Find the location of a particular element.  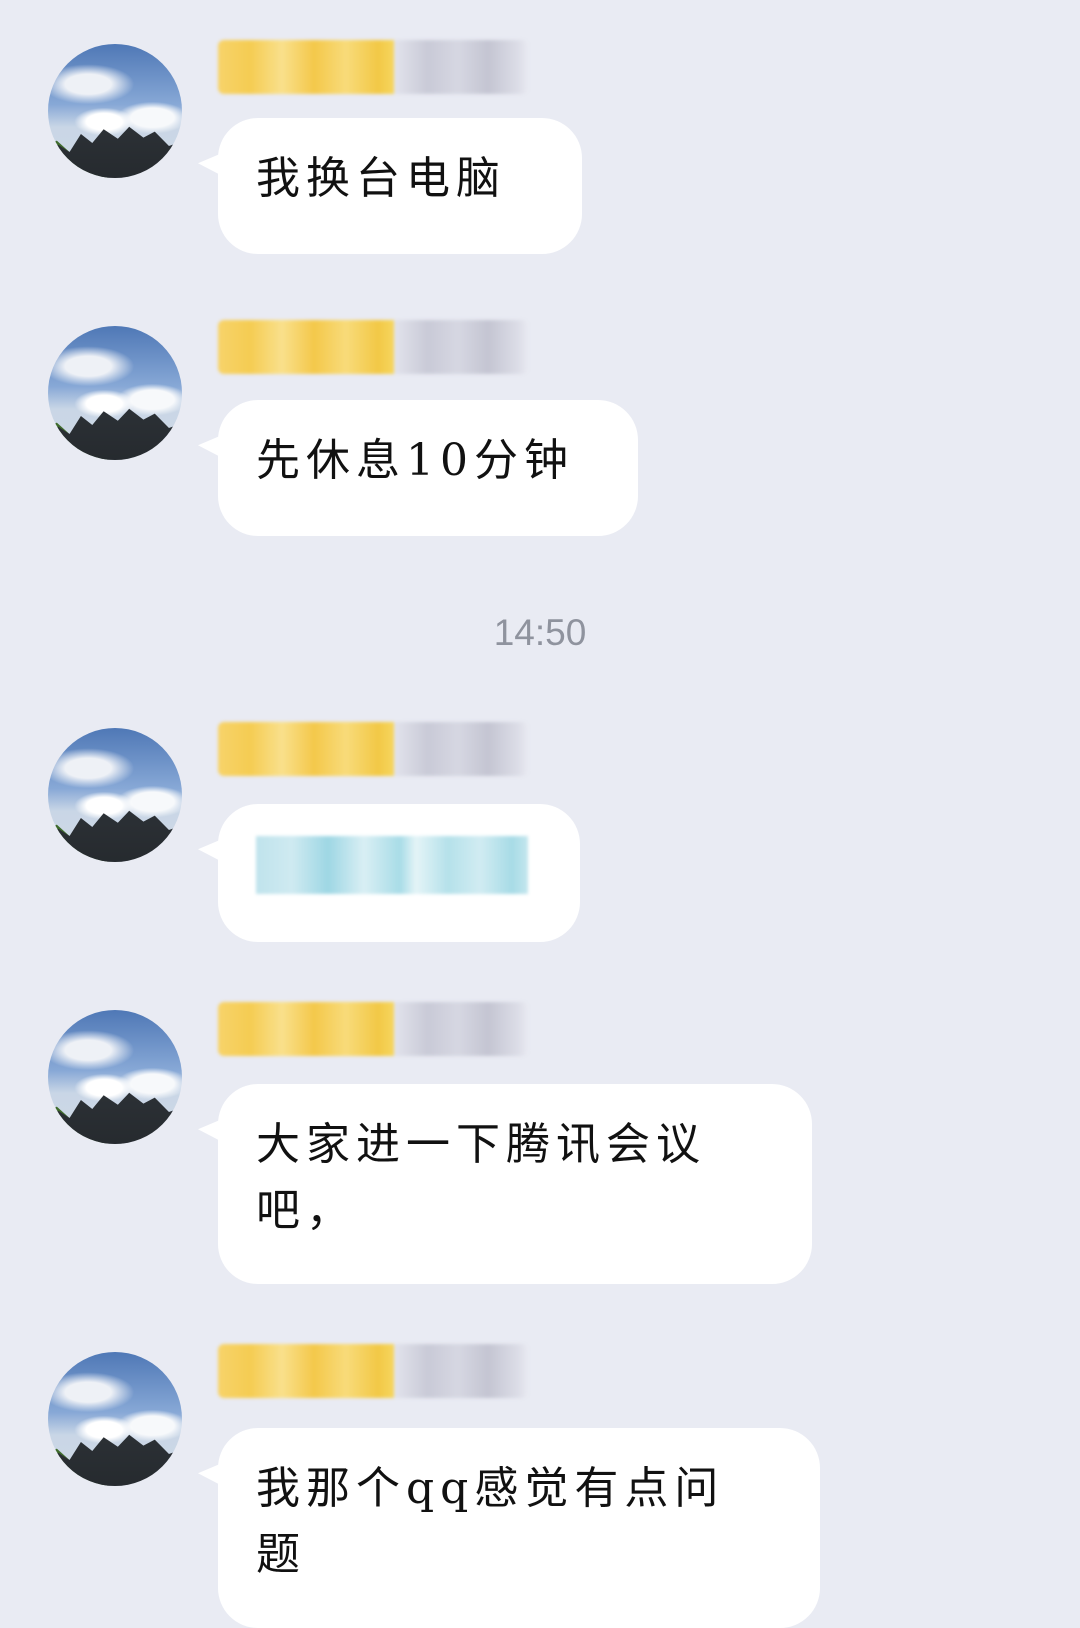

message-text: 我换台电脑 is located at coordinates (381, 178).